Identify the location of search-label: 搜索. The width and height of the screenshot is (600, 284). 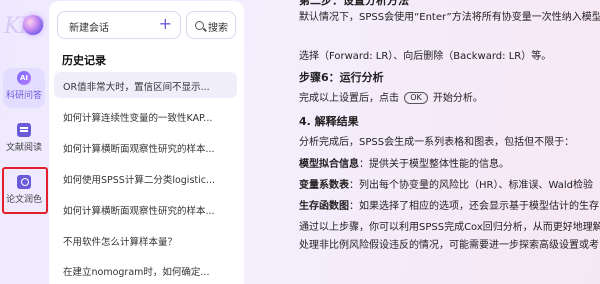
(218, 28).